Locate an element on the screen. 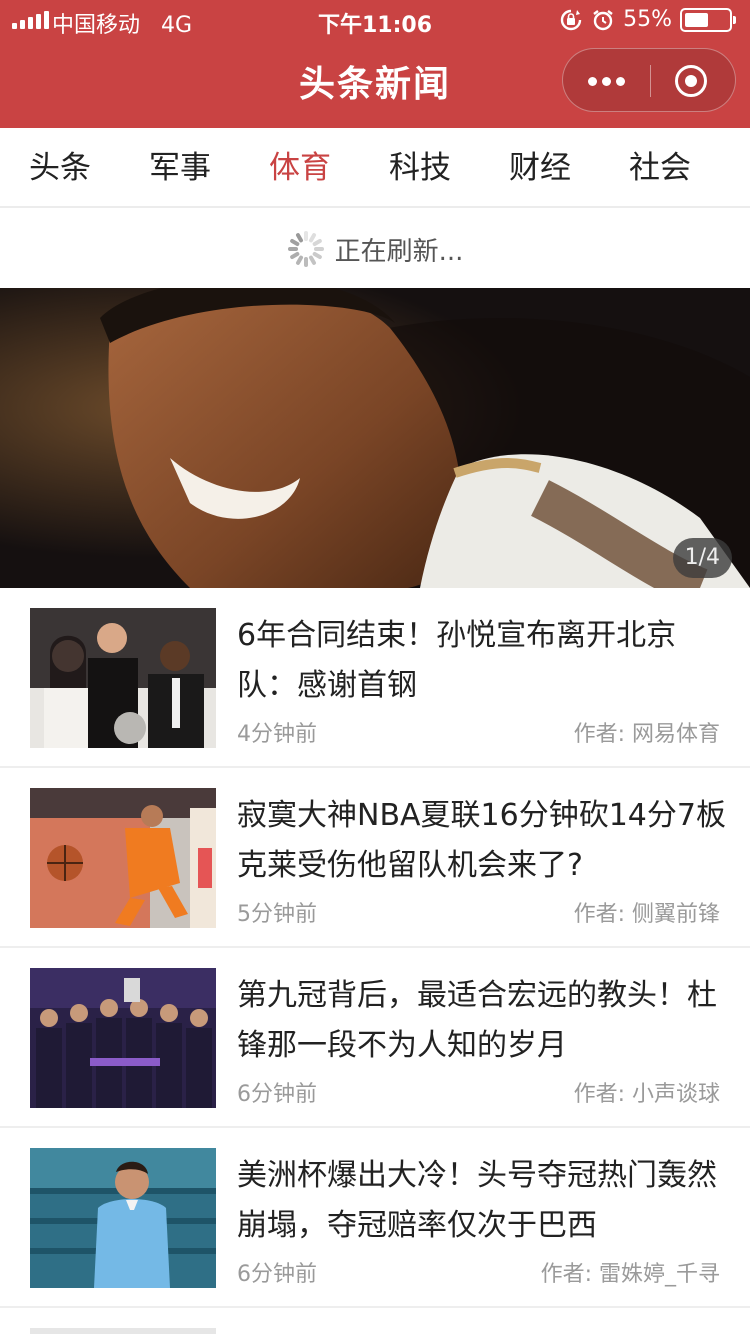 This screenshot has height=1334, width=750. news-time: 5分钟前 is located at coordinates (277, 914).